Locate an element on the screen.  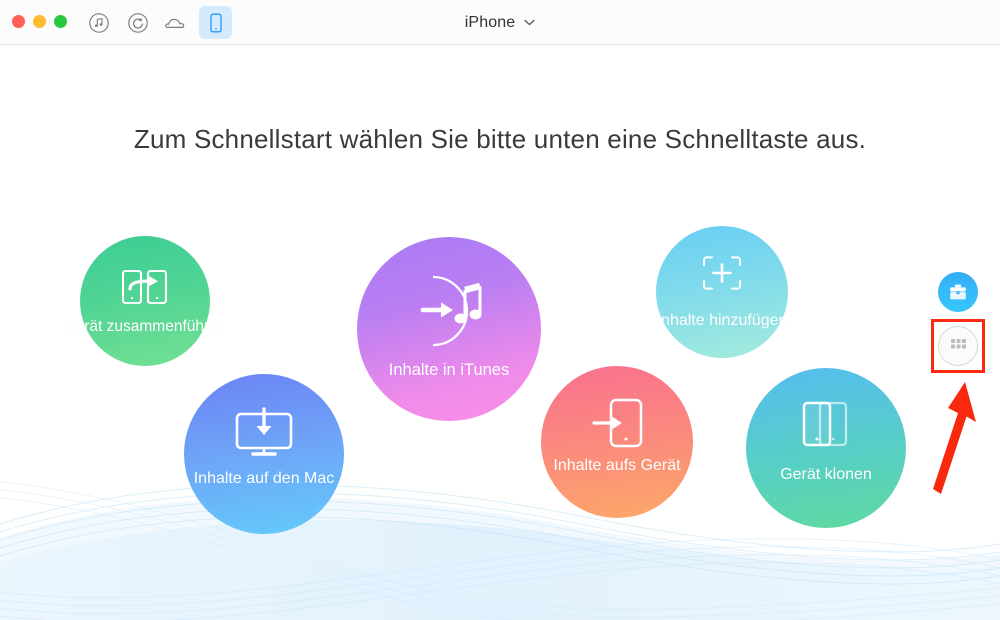
quick-action-content-to-itunes: Inhalte in iTunes is located at coordinates (449, 329).